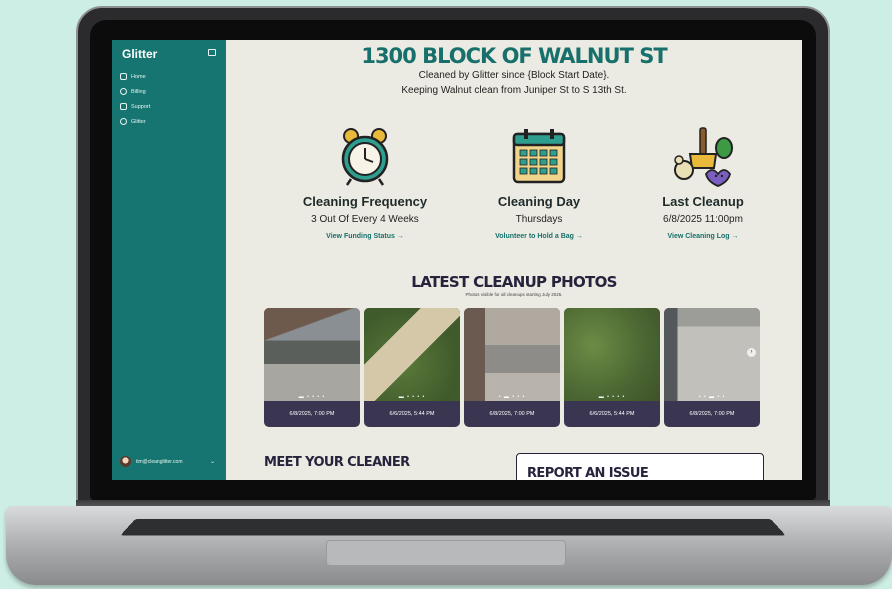 The height and width of the screenshot is (589, 892). Describe the element at coordinates (514, 56) in the screenshot. I see `page-title: 1300 BLOCK OF WALNUT ST` at that location.